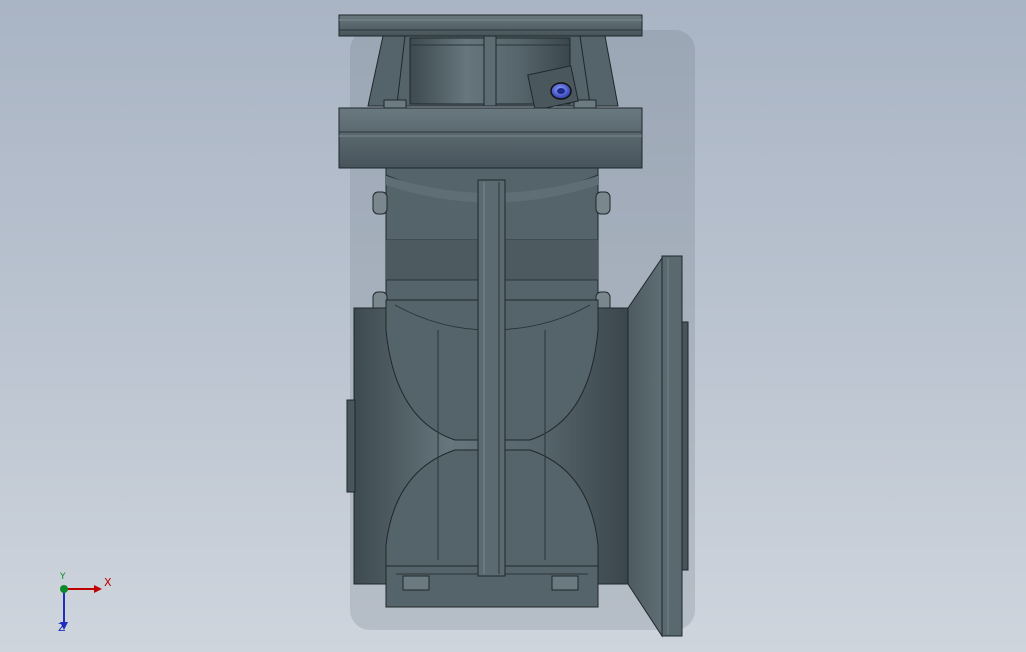 The width and height of the screenshot is (1026, 652). I want to click on axis-x-label: X, so click(108, 582).